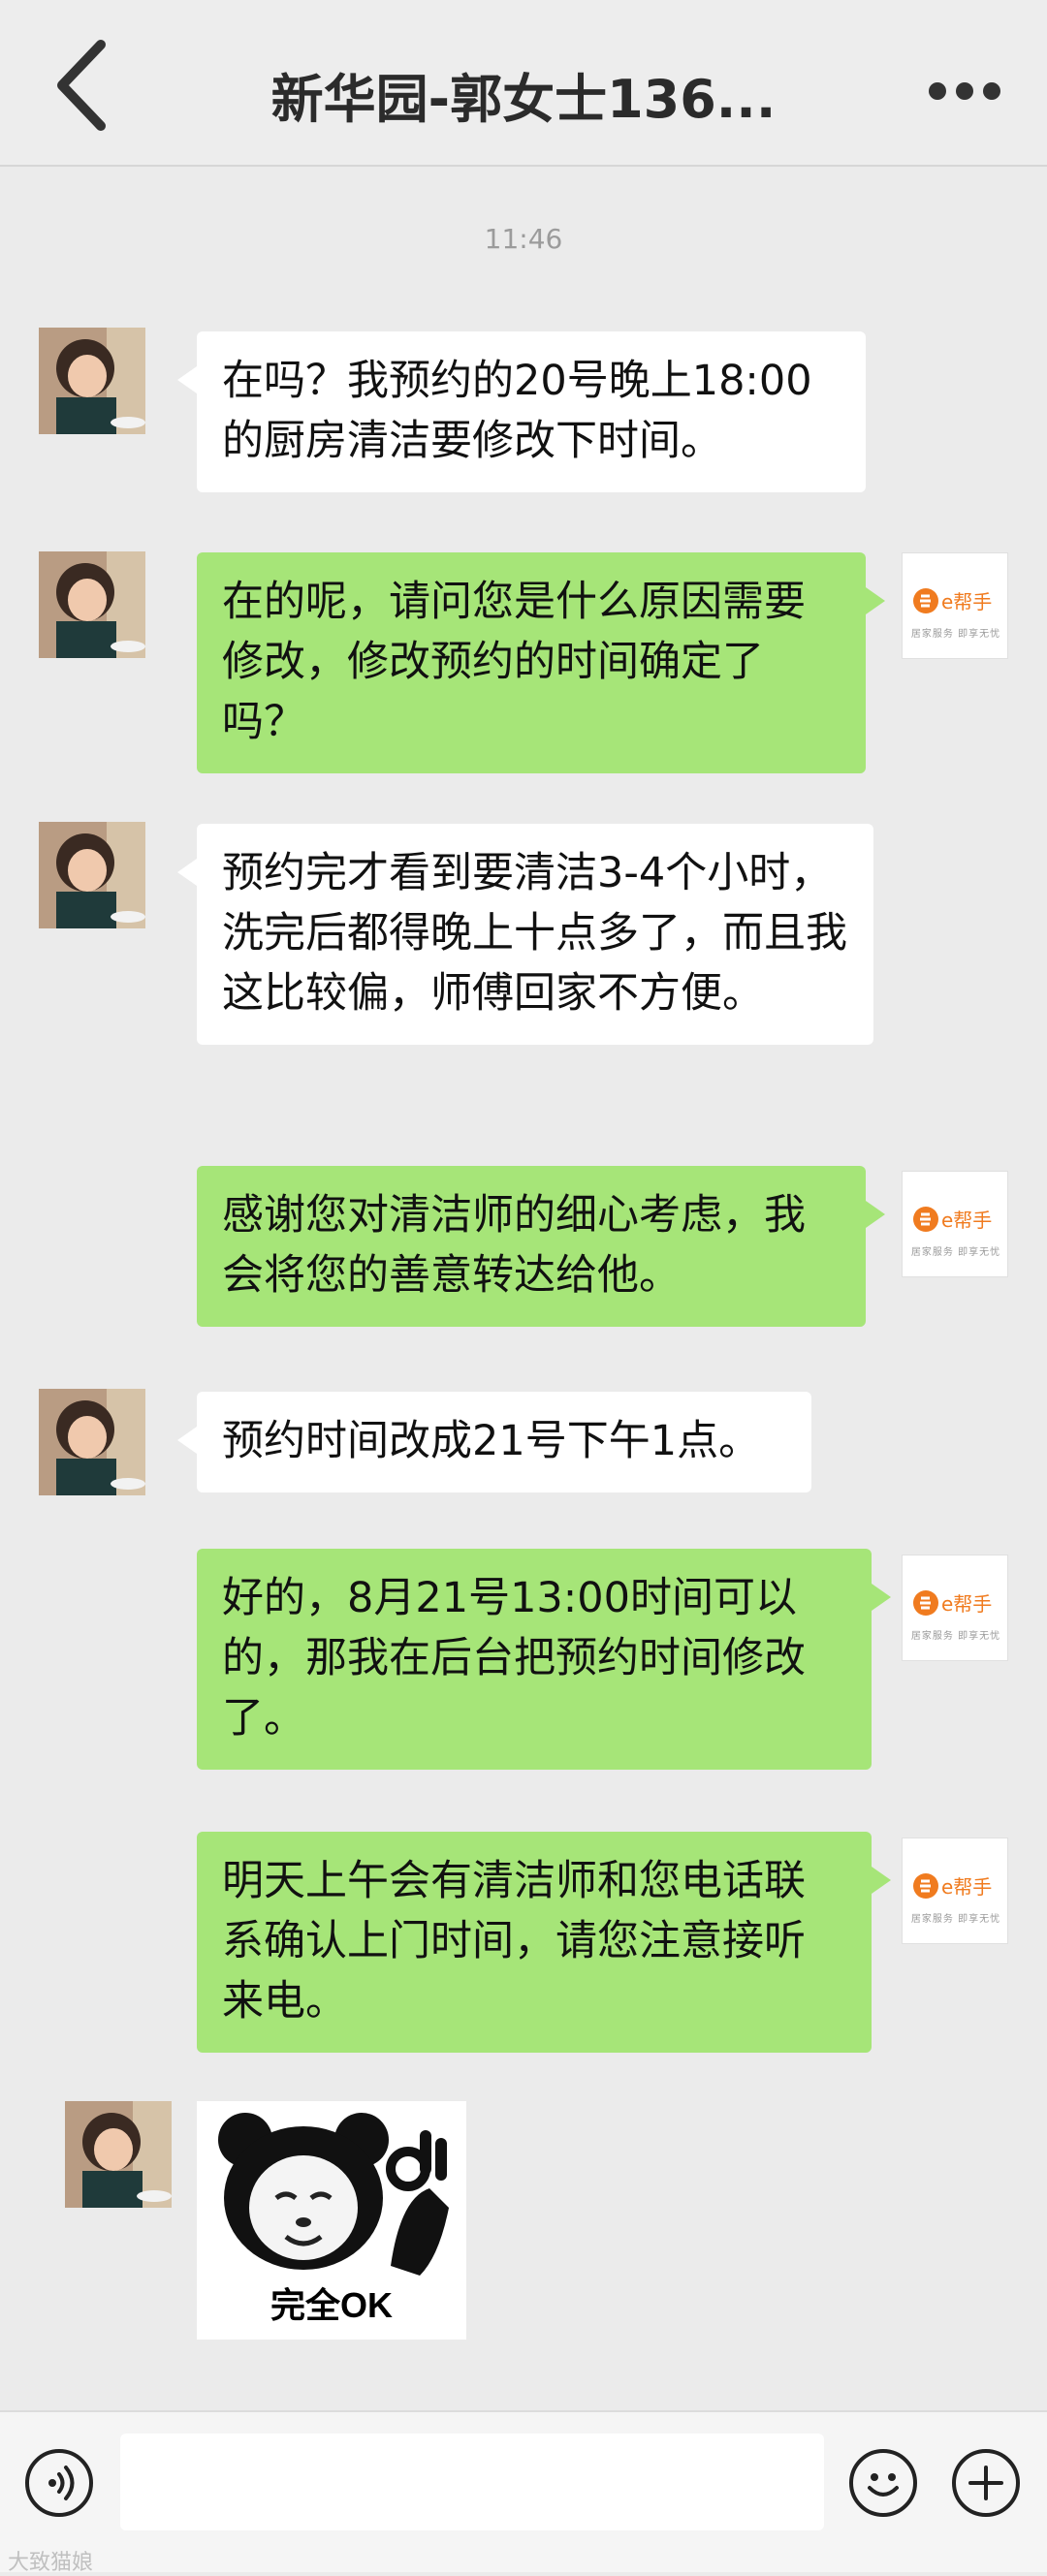 The image size is (1047, 2576). I want to click on message-bubble: 在的呢，请问您是什么原因需要修改，修改预约的时间确定了吗？, so click(541, 662).